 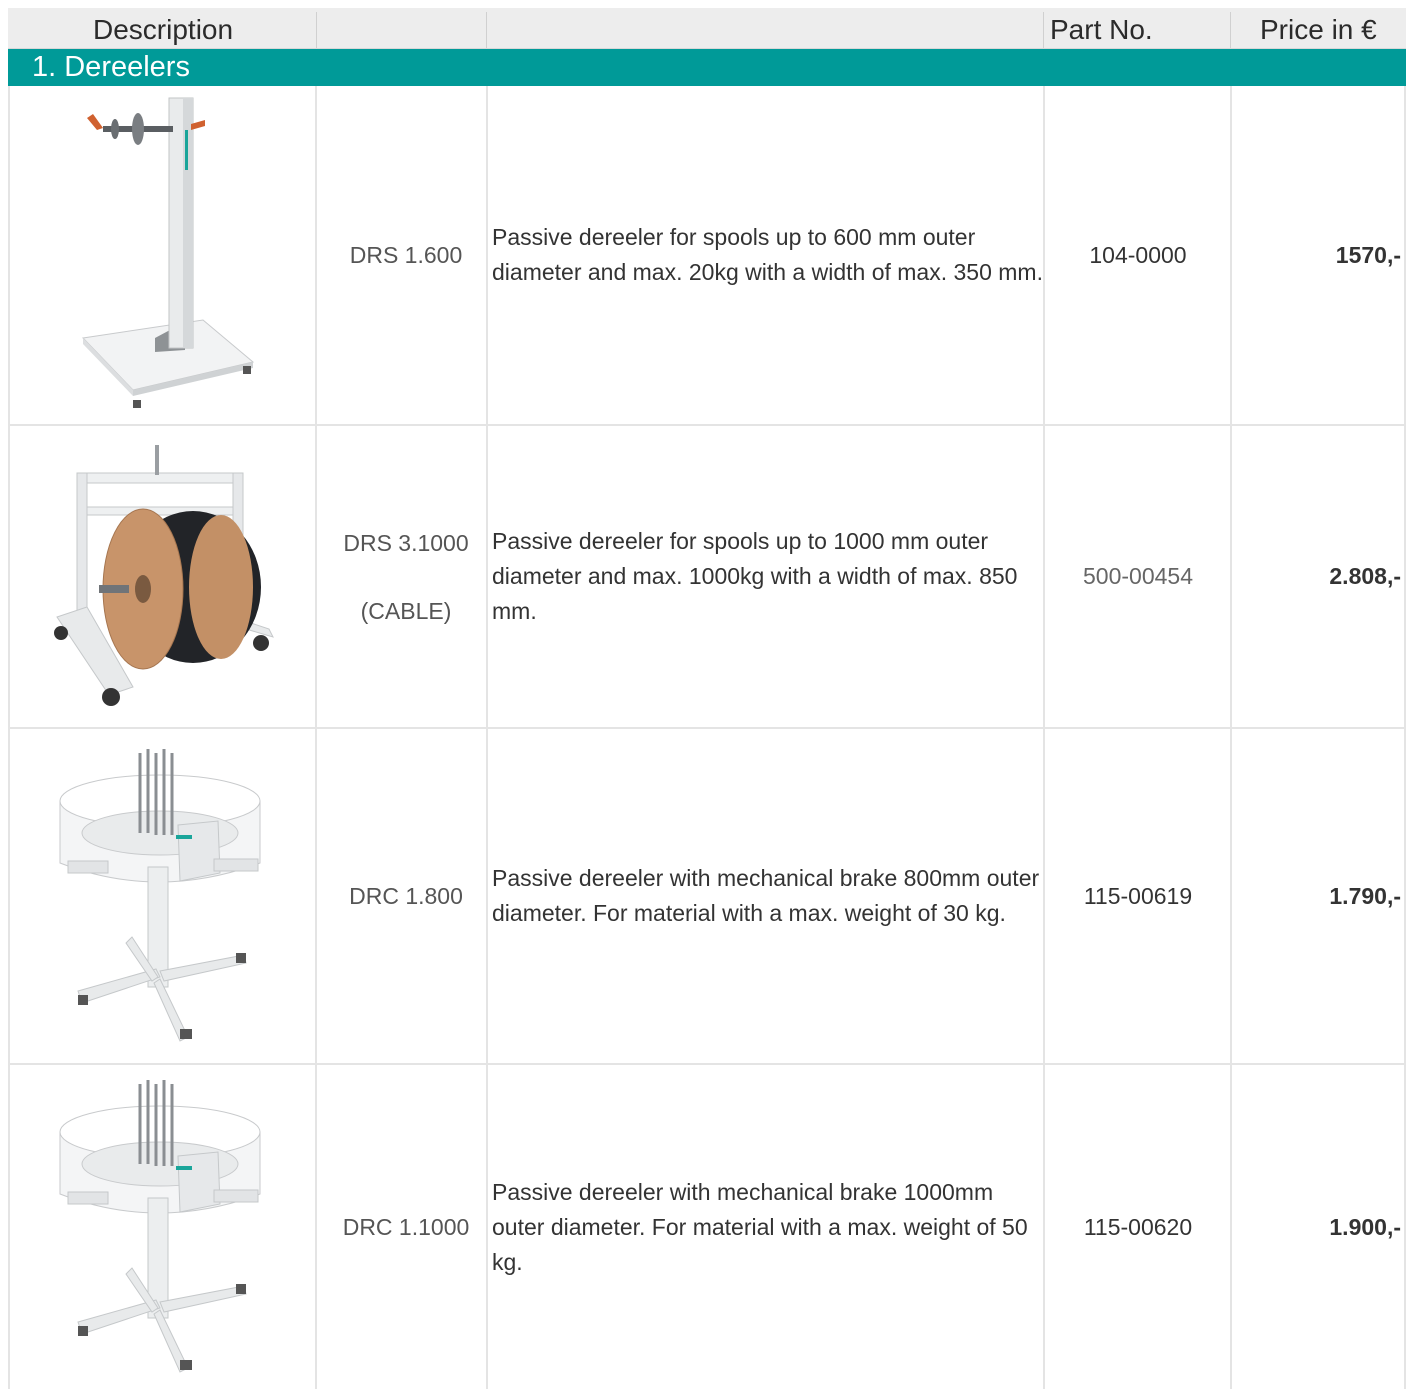 What do you see at coordinates (406, 896) in the screenshot?
I see `model-name: DRC 1.800` at bounding box center [406, 896].